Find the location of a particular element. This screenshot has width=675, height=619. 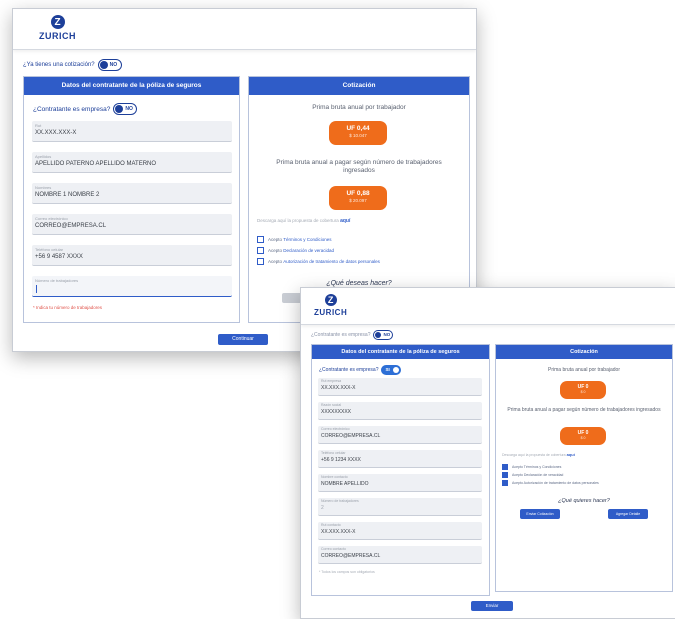

field-label: Nombre contacto is located at coordinates (334, 477).